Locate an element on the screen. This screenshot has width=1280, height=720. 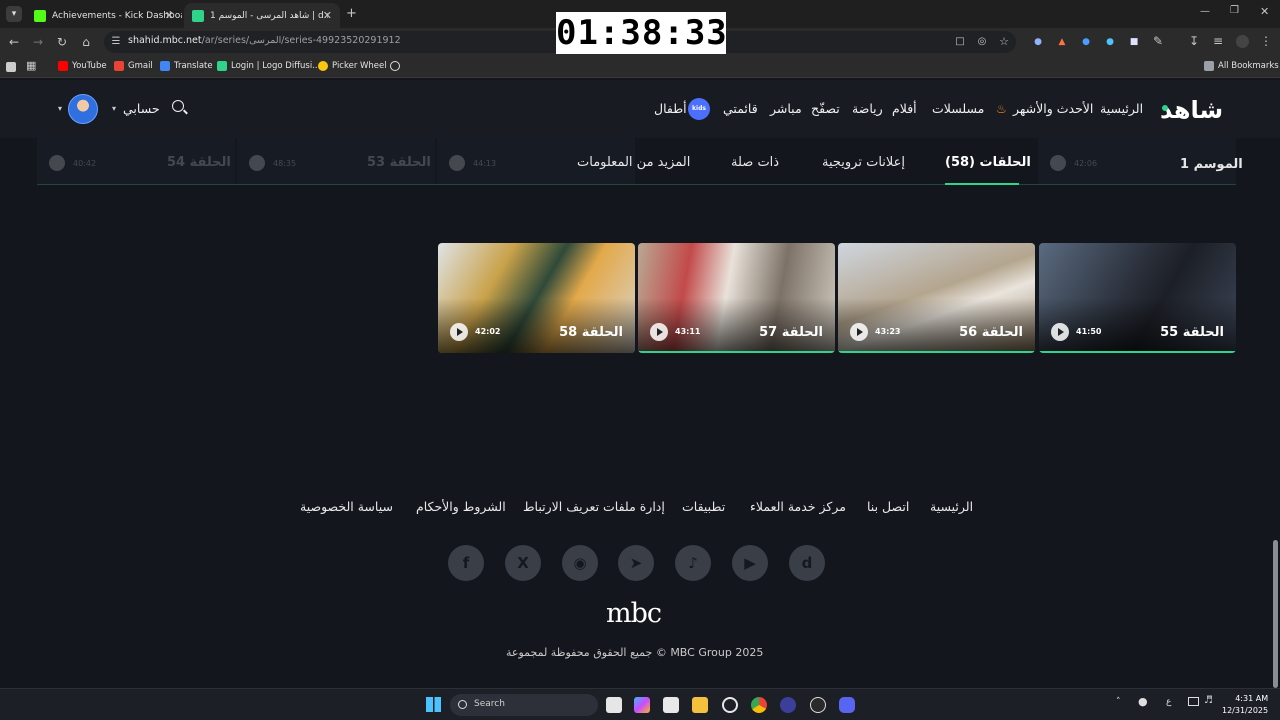
instagram-icon: ◉ is located at coordinates (580, 563).